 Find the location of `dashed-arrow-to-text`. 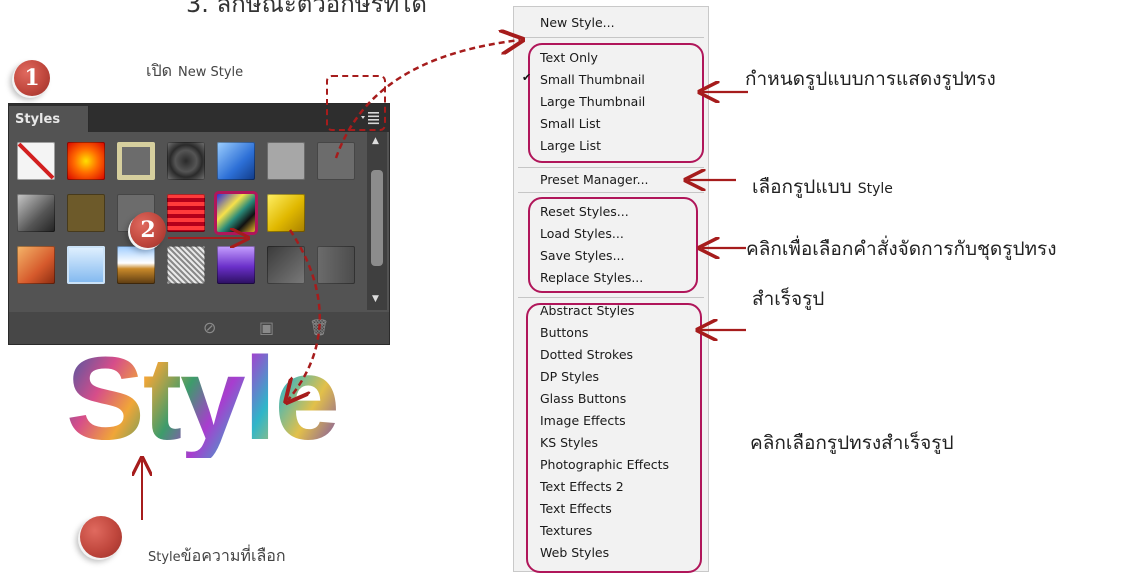

dashed-arrow-to-text is located at coordinates (304, 314).